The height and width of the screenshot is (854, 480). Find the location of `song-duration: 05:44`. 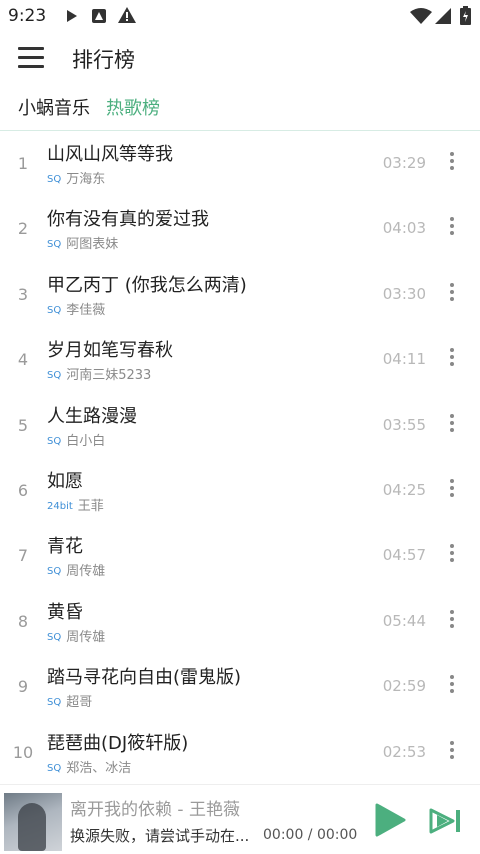

song-duration: 05:44 is located at coordinates (404, 620).